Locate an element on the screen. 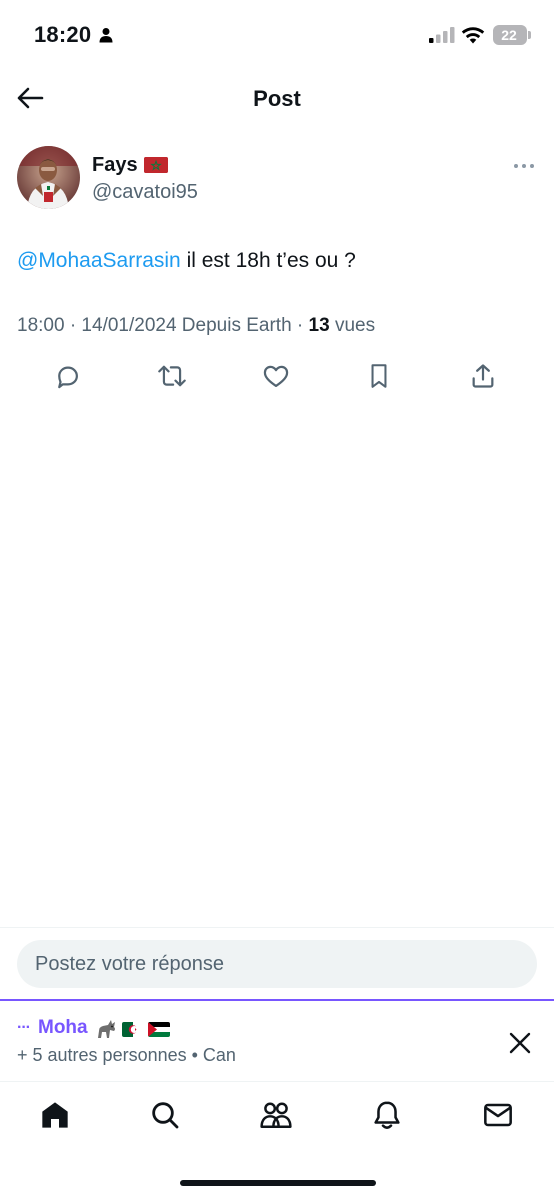  avatar-image is located at coordinates (48, 177).